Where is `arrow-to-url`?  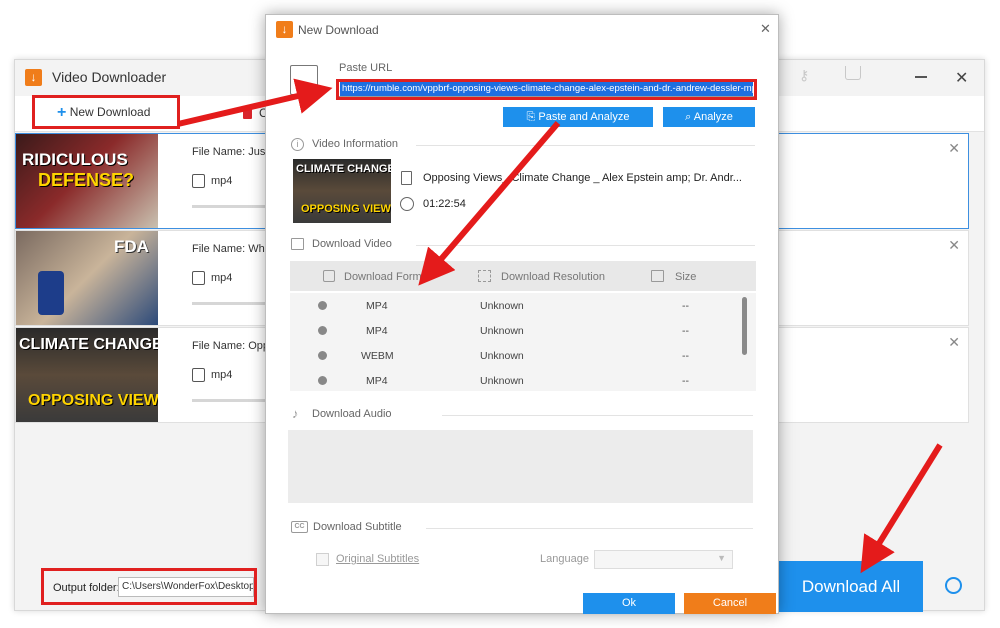
arrow-to-url is located at coordinates (255, 102).